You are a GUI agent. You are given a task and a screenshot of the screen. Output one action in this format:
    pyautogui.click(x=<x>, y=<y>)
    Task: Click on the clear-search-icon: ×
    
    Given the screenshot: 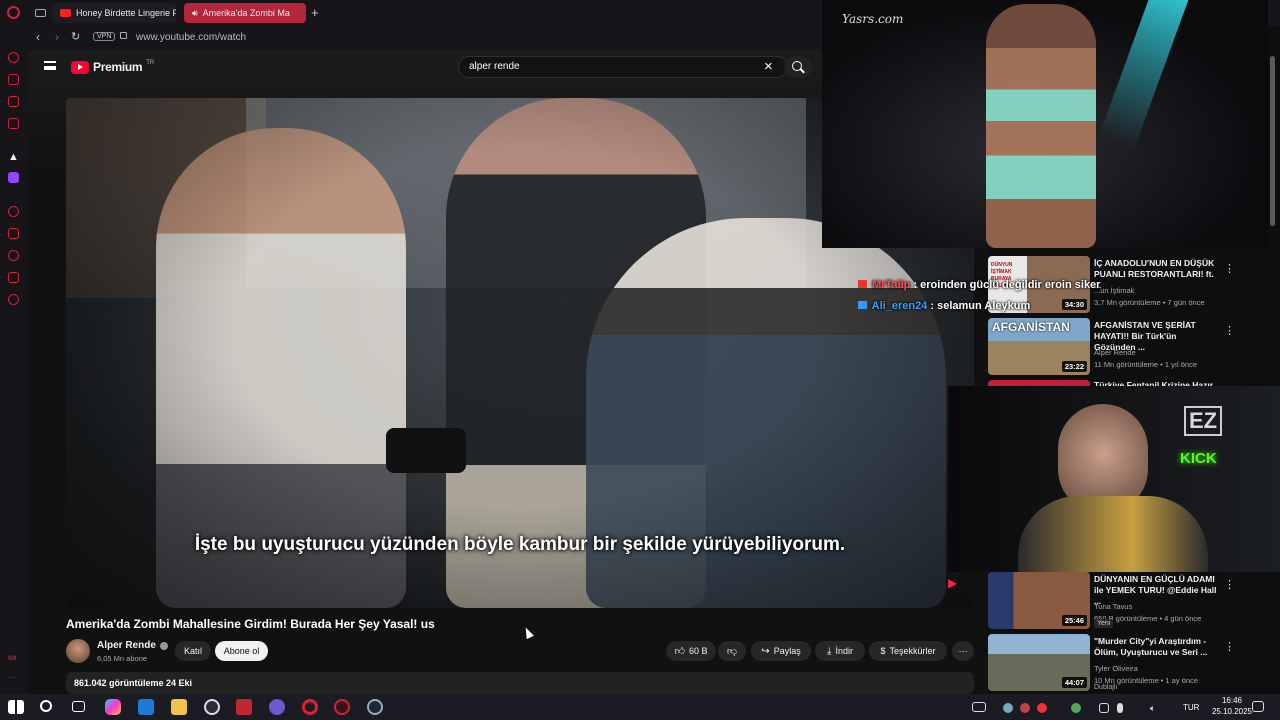 What is the action you would take?
    pyautogui.click(x=768, y=66)
    